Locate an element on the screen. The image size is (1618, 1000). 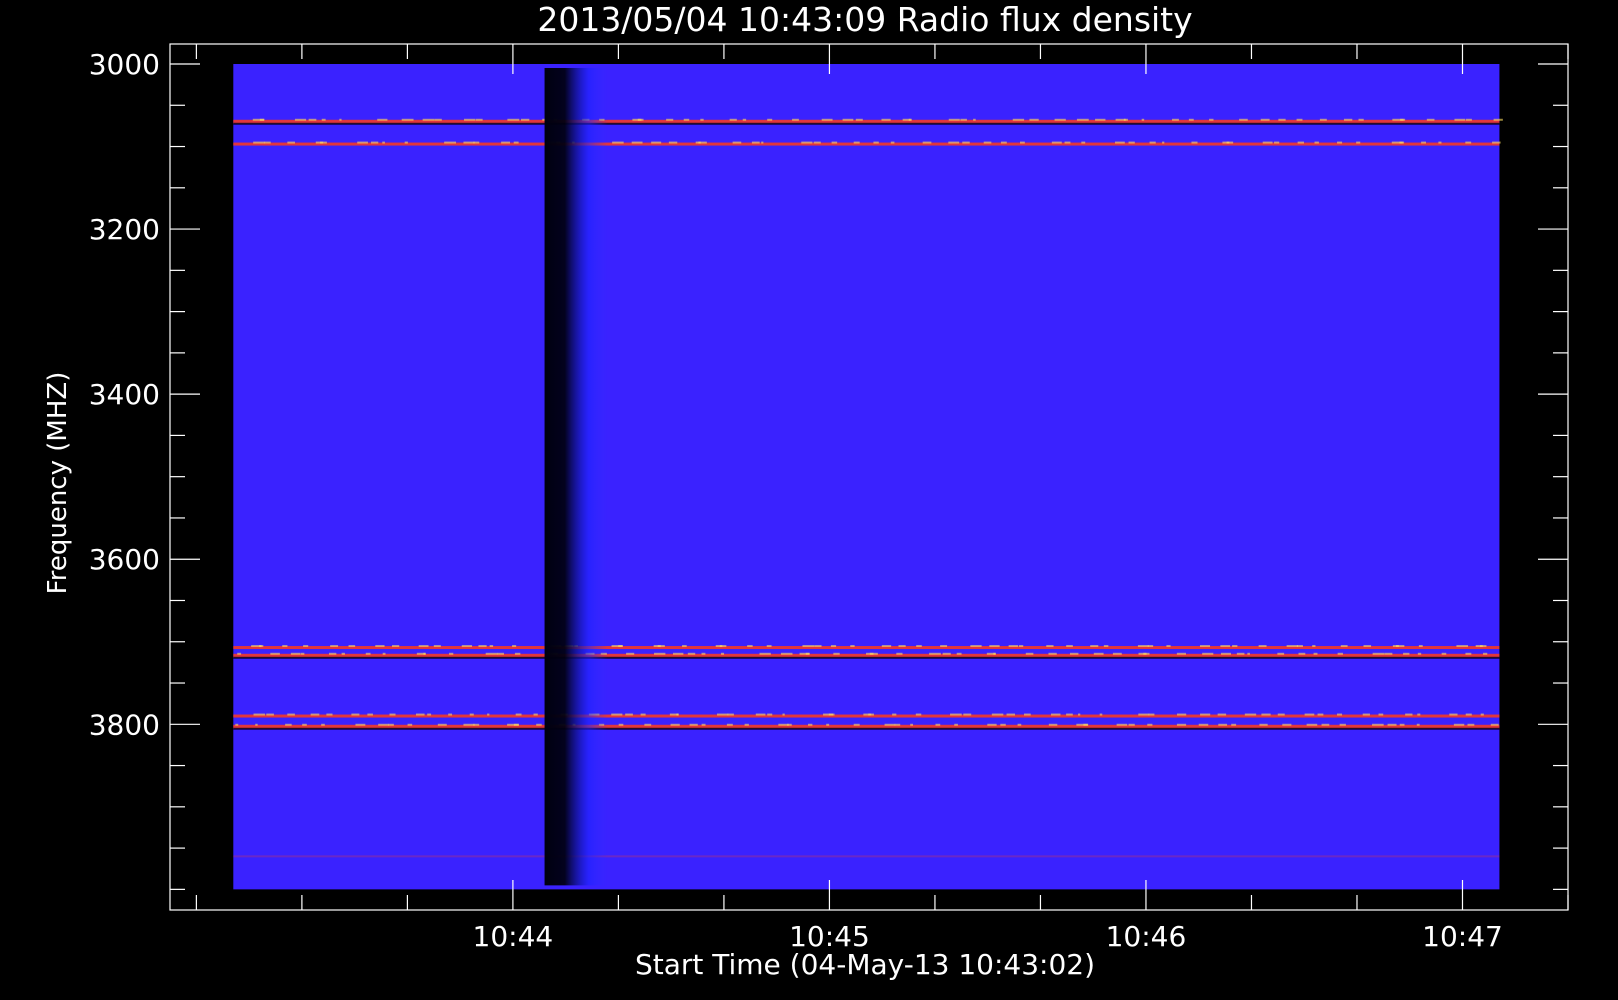
rfi-line-dark is located at coordinates (866, 123).